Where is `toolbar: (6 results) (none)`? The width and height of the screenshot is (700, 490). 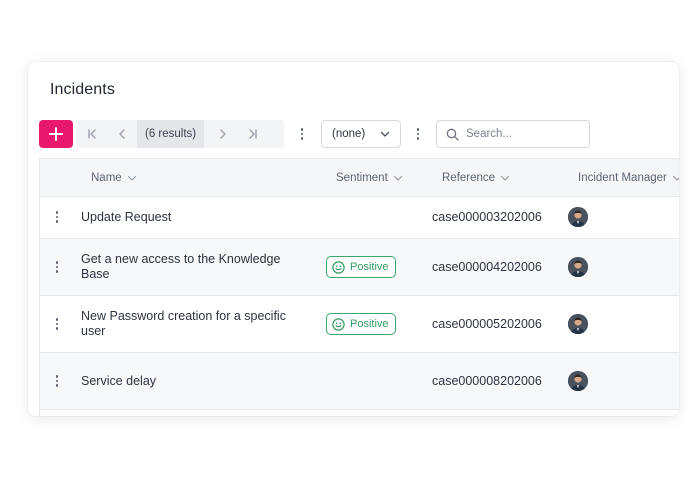
toolbar: (6 results) (none) is located at coordinates (353, 135).